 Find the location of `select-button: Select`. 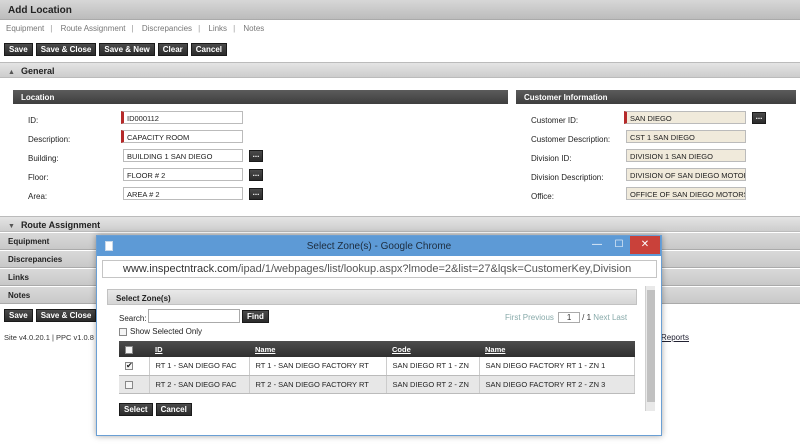

select-button: Select is located at coordinates (136, 409).